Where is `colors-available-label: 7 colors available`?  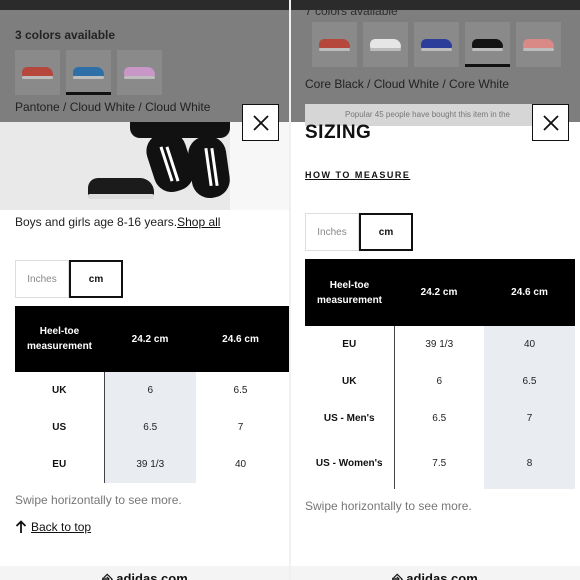
colors-available-label: 7 colors available is located at coordinates (351, 11).